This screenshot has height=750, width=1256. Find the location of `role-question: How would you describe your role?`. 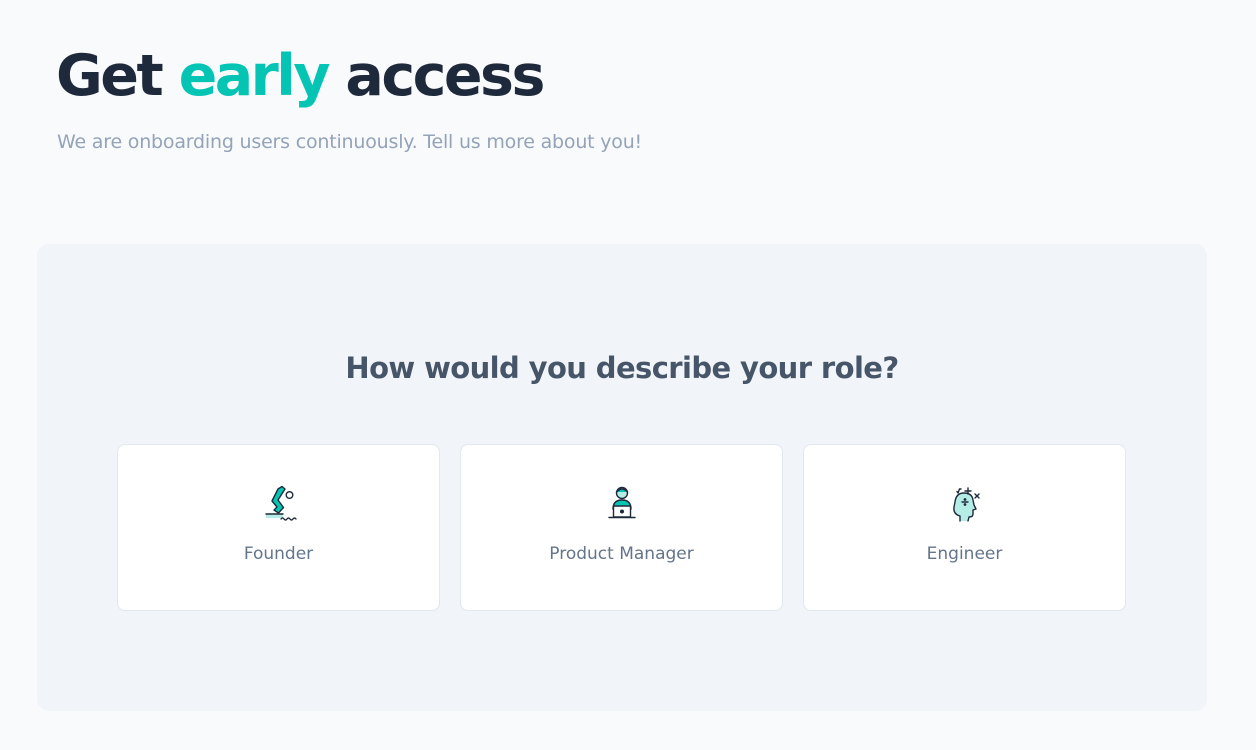

role-question: How would you describe your role? is located at coordinates (622, 368).